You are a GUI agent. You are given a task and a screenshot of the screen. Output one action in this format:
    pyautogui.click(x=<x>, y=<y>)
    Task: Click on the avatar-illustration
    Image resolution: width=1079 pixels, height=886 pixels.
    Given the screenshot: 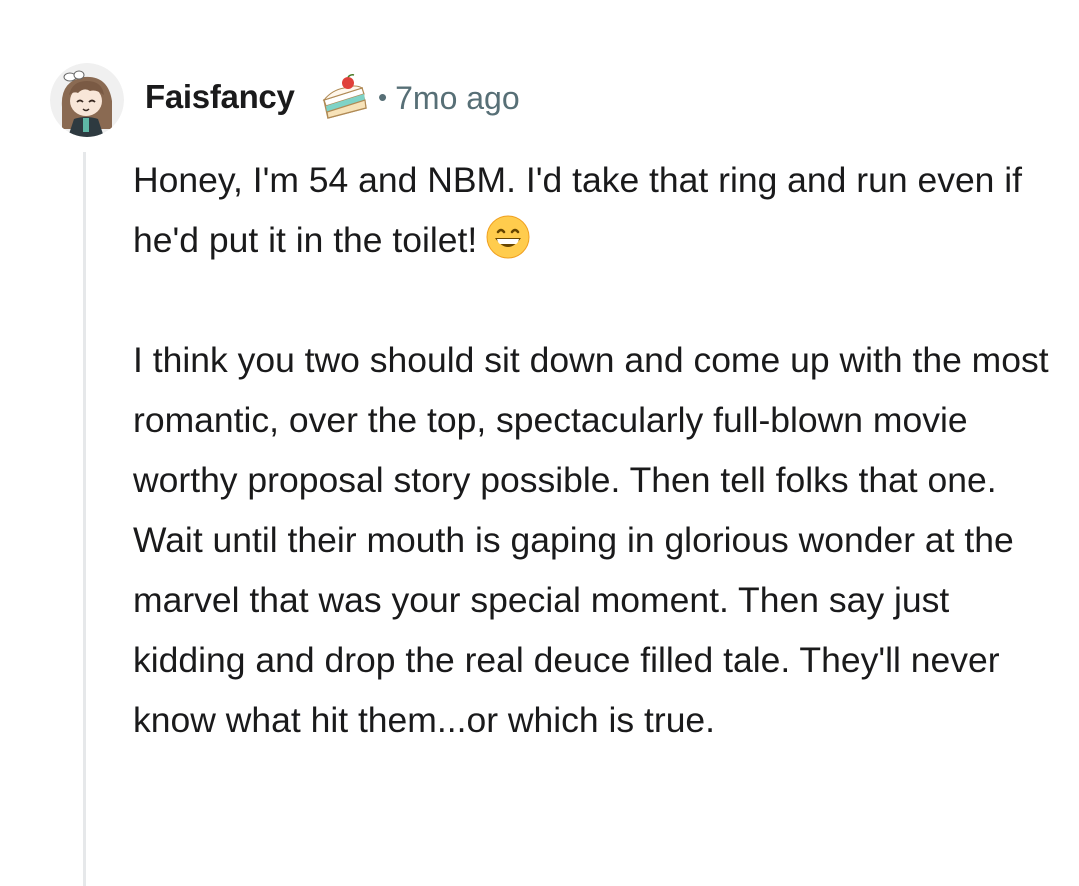 What is the action you would take?
    pyautogui.click(x=87, y=100)
    